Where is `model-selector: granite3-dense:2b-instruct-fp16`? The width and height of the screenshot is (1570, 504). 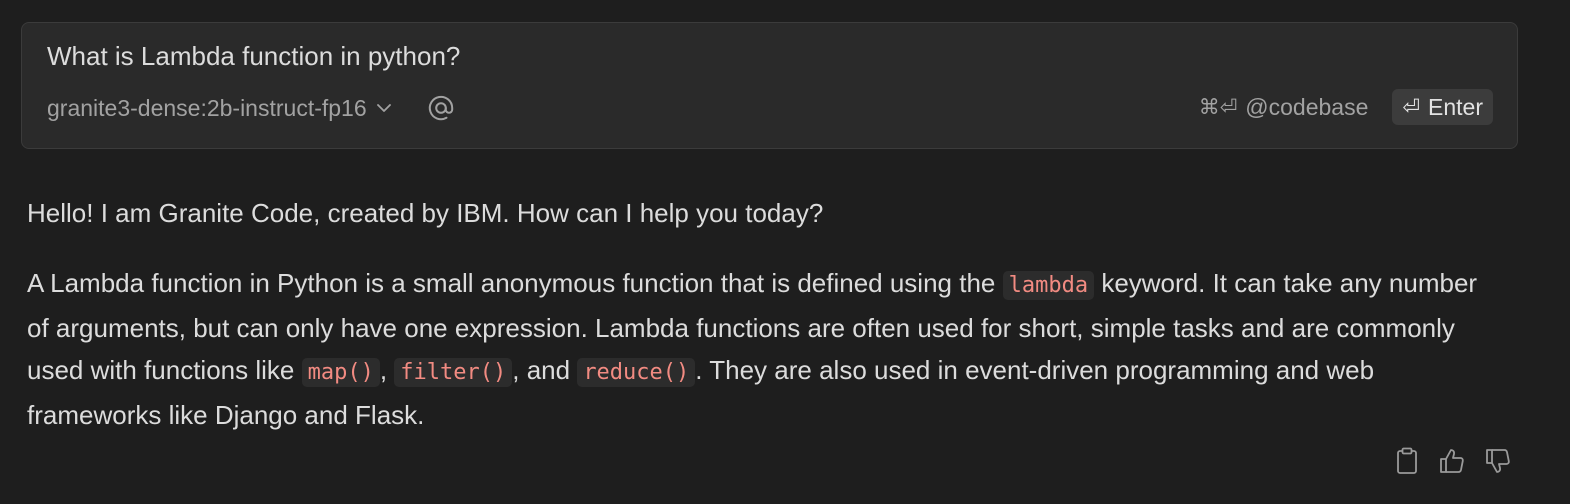 model-selector: granite3-dense:2b-instruct-fp16 is located at coordinates (220, 108).